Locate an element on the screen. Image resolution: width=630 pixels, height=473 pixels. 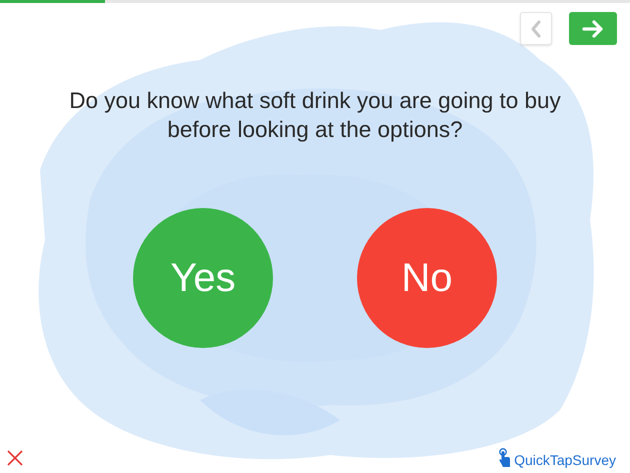
tap-hand-icon is located at coordinates (505, 458).